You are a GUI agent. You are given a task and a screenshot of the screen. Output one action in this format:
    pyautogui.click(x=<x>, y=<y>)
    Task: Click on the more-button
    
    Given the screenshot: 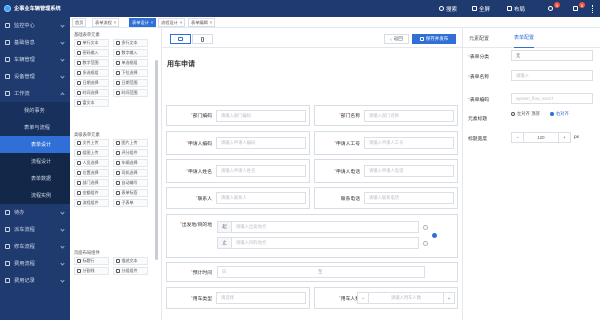 What is the action you would take?
    pyautogui.click(x=593, y=8)
    